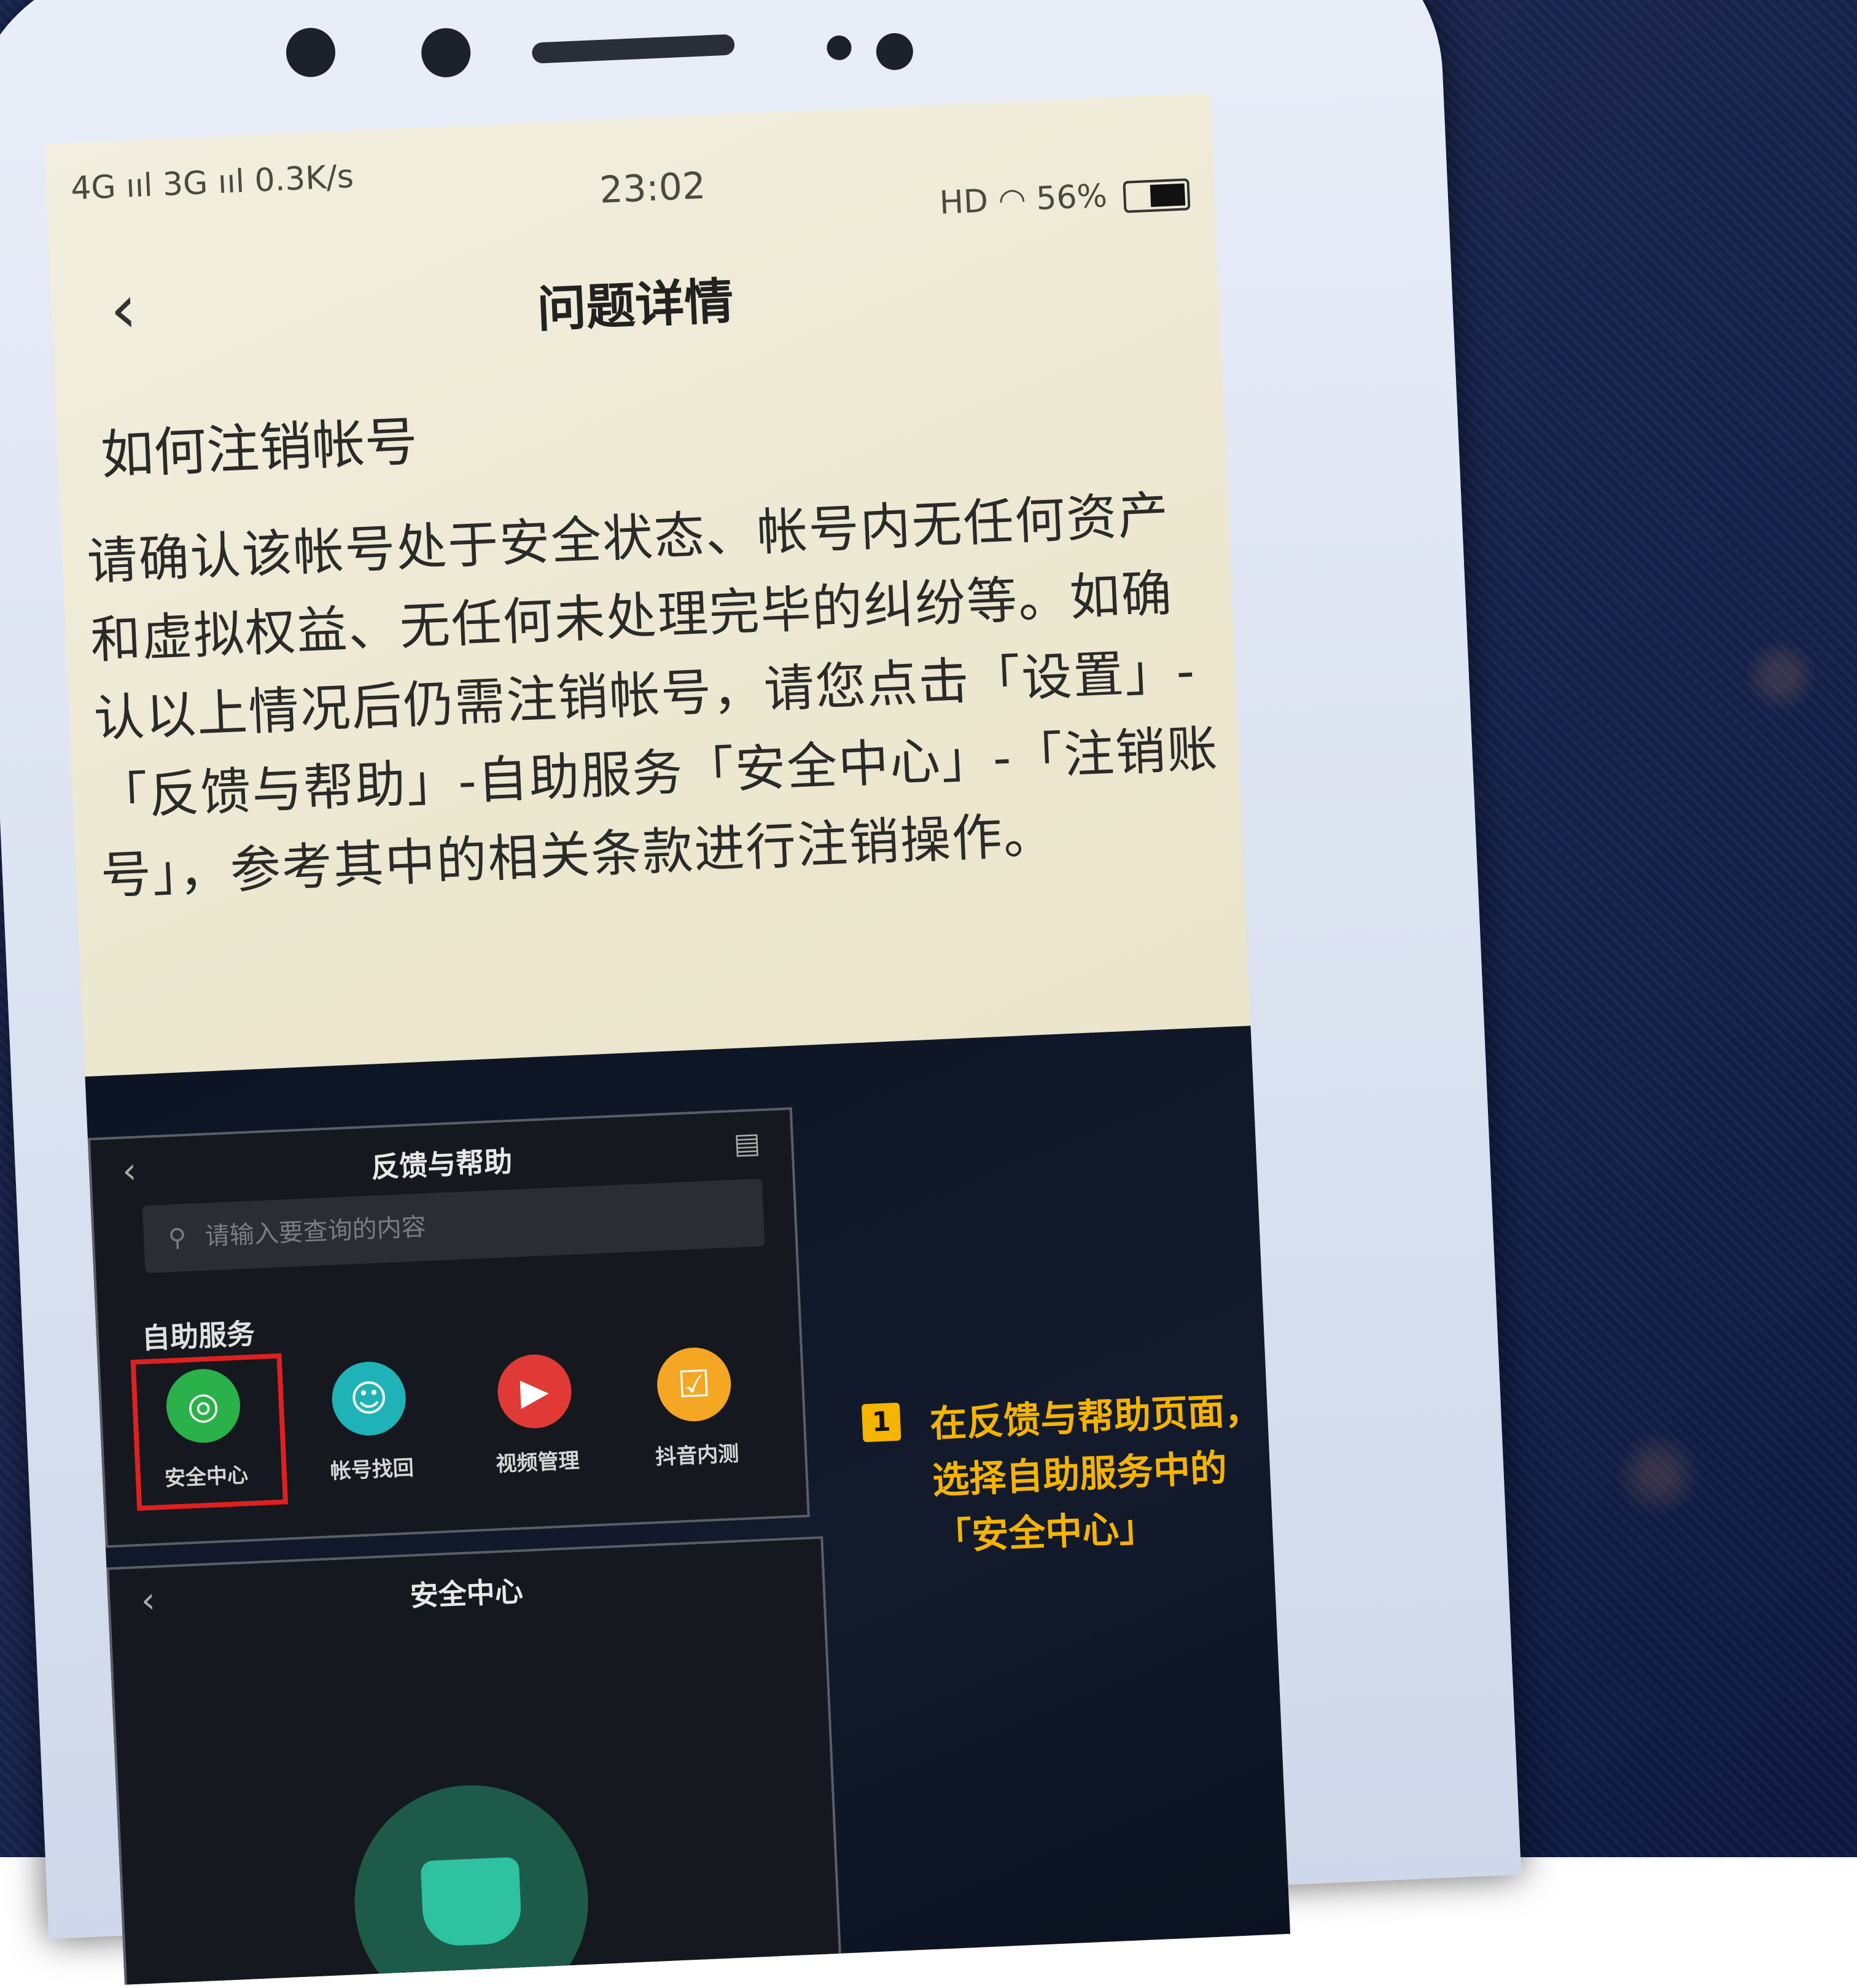 This screenshot has width=1857, height=1988. Describe the element at coordinates (259, 449) in the screenshot. I see `question-title: 如何注销帐号` at that location.